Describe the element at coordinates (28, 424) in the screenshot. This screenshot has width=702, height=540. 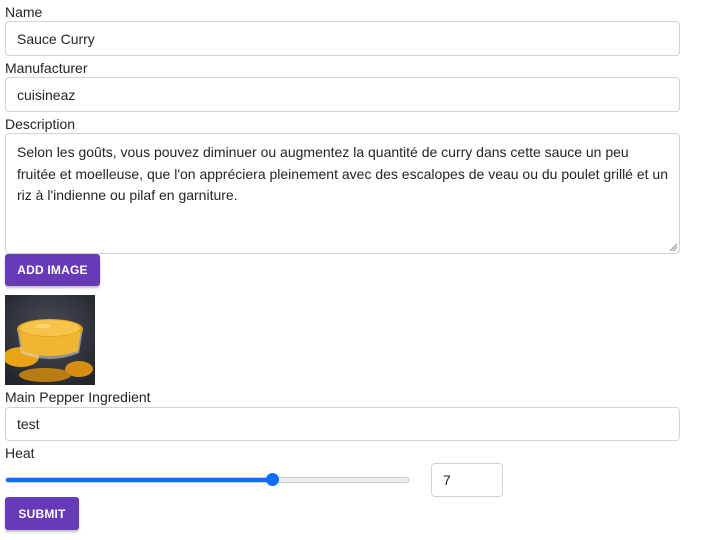
I see `main-pepper-input-value: test` at that location.